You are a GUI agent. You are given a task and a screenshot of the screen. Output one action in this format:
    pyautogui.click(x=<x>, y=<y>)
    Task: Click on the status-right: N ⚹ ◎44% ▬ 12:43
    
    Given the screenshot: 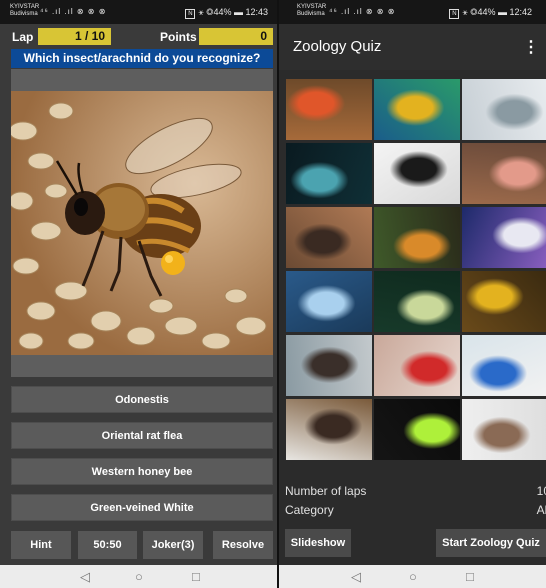 What is the action you would take?
    pyautogui.click(x=226, y=13)
    